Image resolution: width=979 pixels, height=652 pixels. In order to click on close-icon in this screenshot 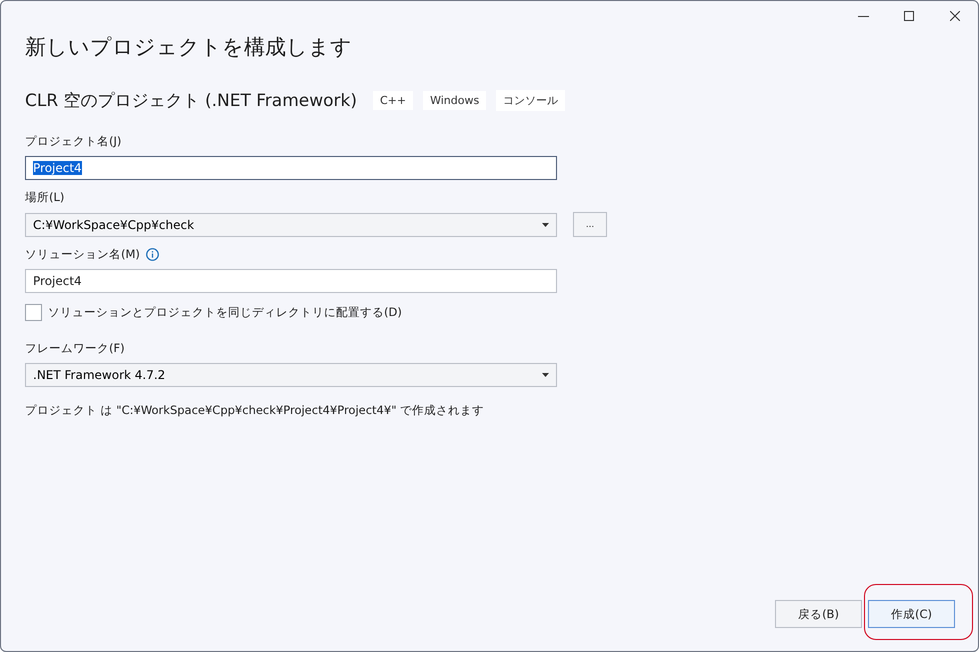, I will do `click(955, 16)`.